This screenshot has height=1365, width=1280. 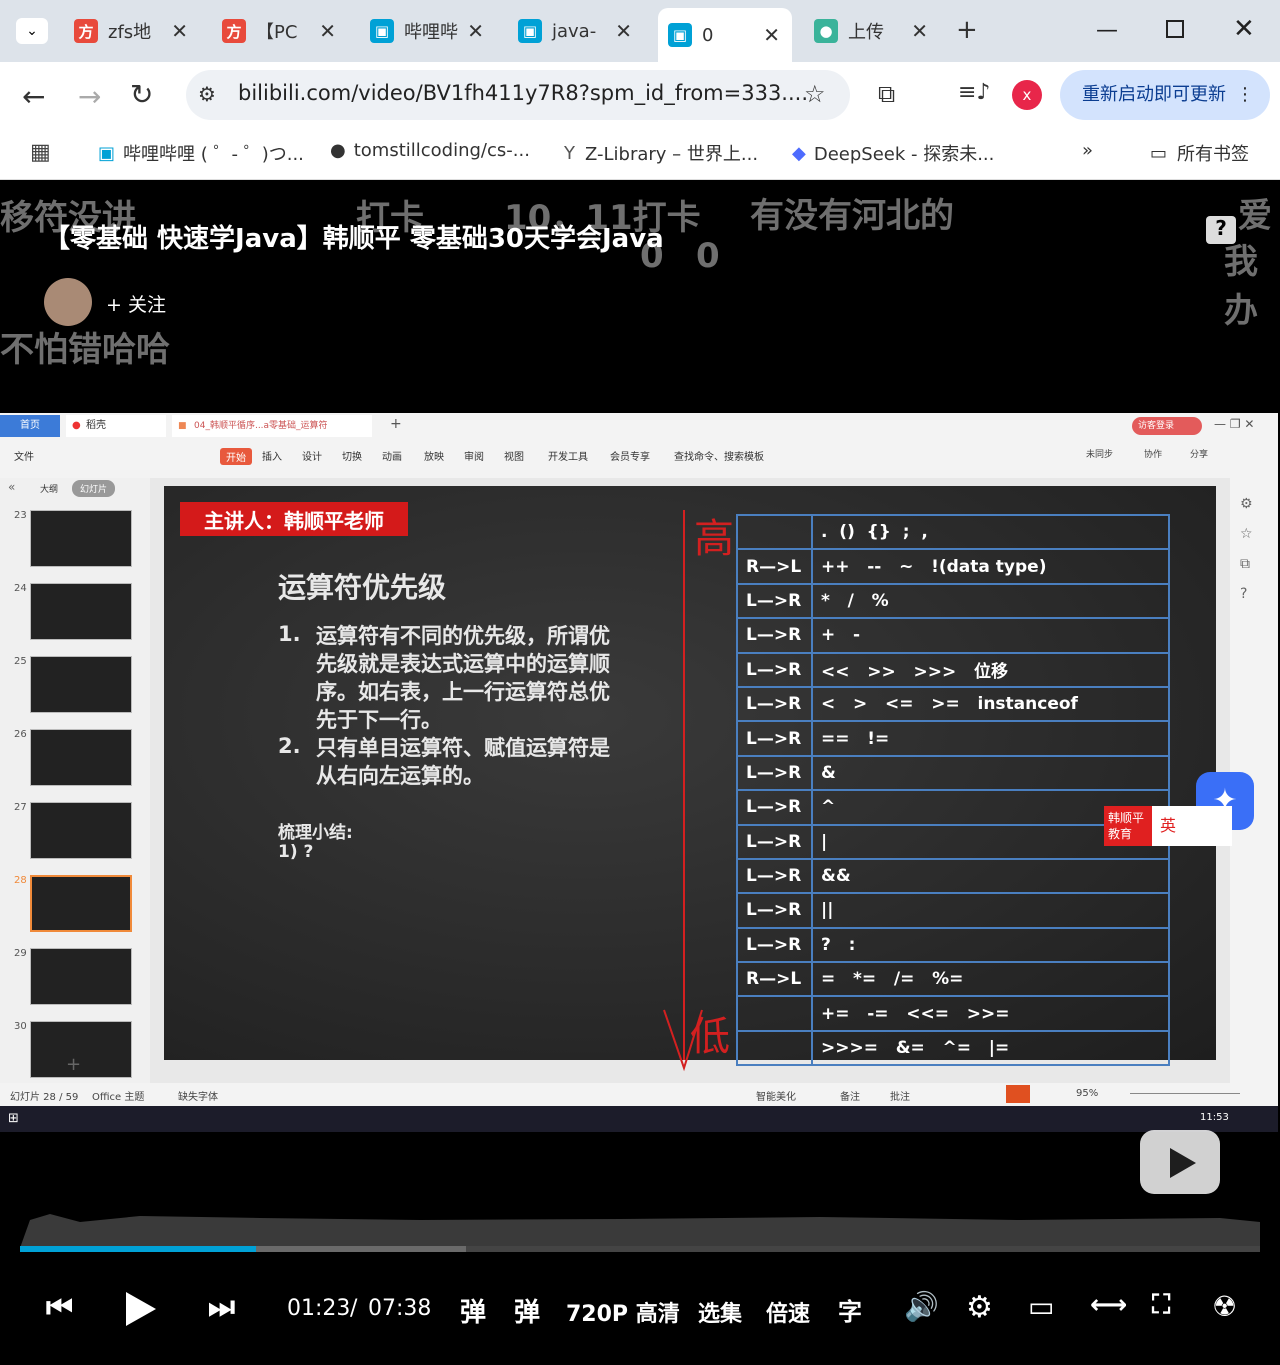 What do you see at coordinates (1185, 1093) in the screenshot?
I see `zoom-slider` at bounding box center [1185, 1093].